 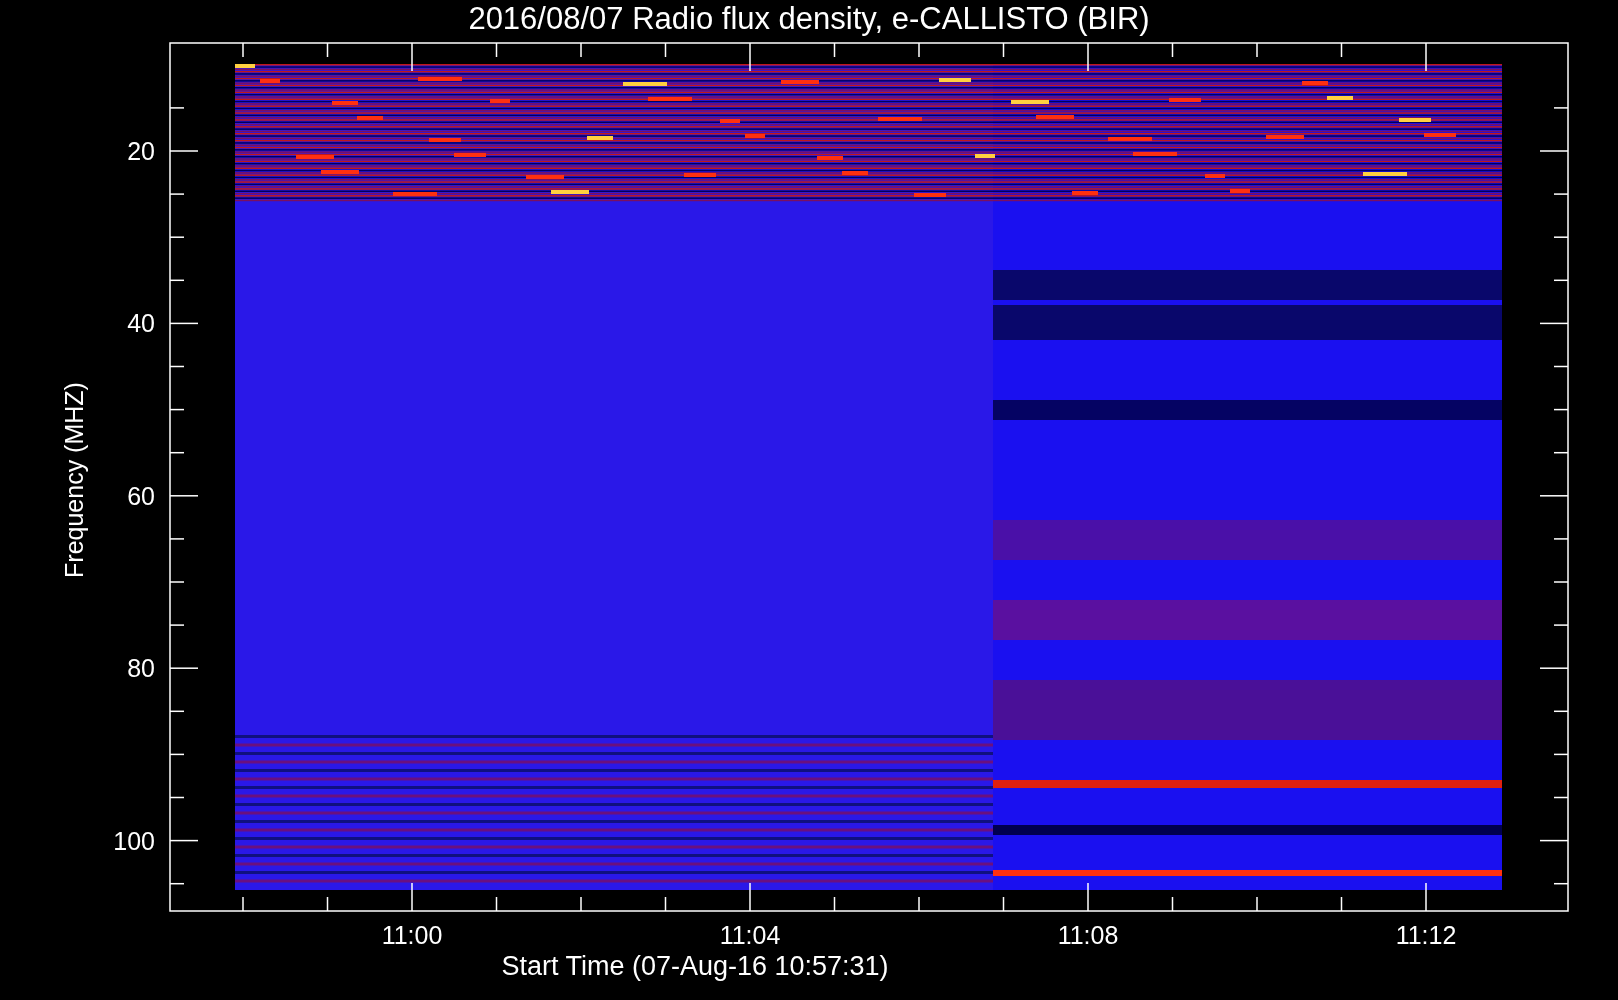 What do you see at coordinates (141, 668) in the screenshot?
I see `y-tick-label: 80` at bounding box center [141, 668].